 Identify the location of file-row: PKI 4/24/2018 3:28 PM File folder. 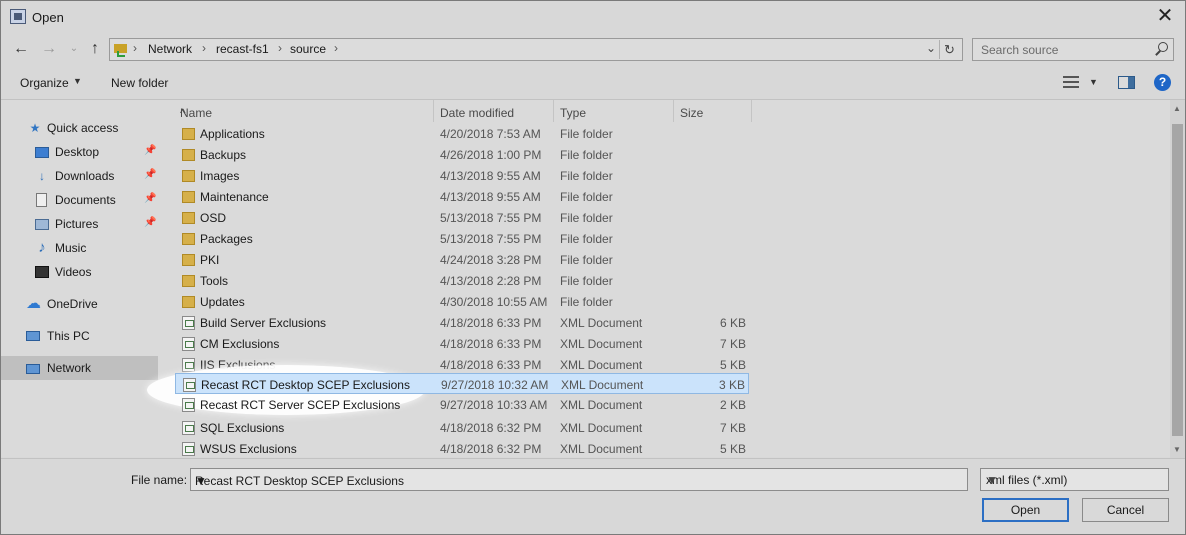
(462, 259).